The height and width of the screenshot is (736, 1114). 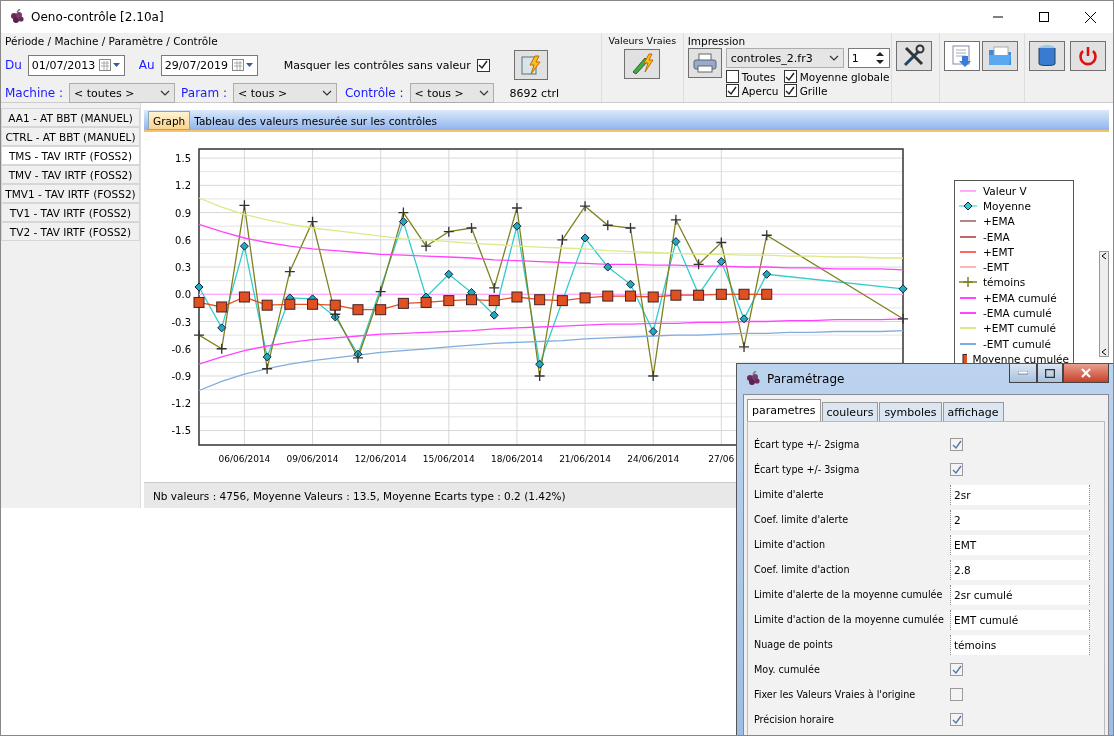 What do you see at coordinates (717, 41) in the screenshot?
I see `group-title: Impression` at bounding box center [717, 41].